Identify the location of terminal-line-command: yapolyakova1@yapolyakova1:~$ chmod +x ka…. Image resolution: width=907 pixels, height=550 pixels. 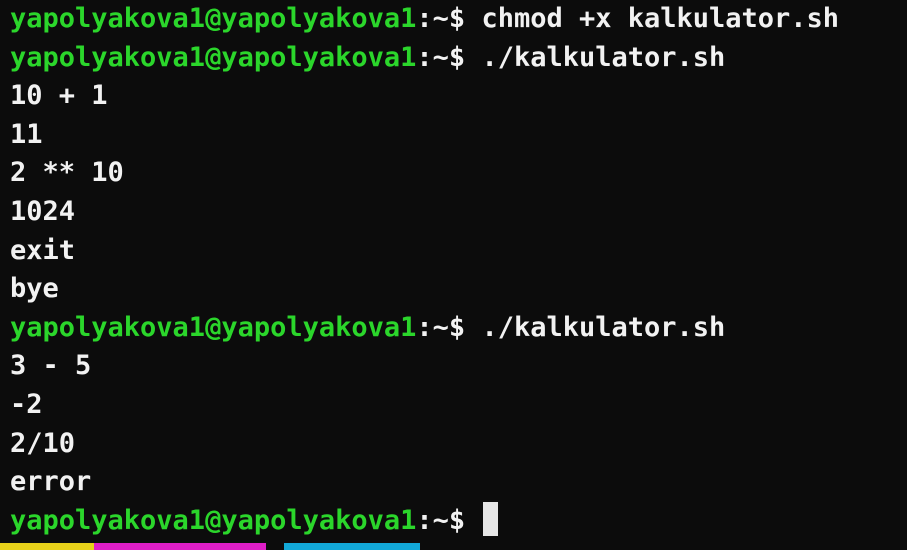
(458, 19).